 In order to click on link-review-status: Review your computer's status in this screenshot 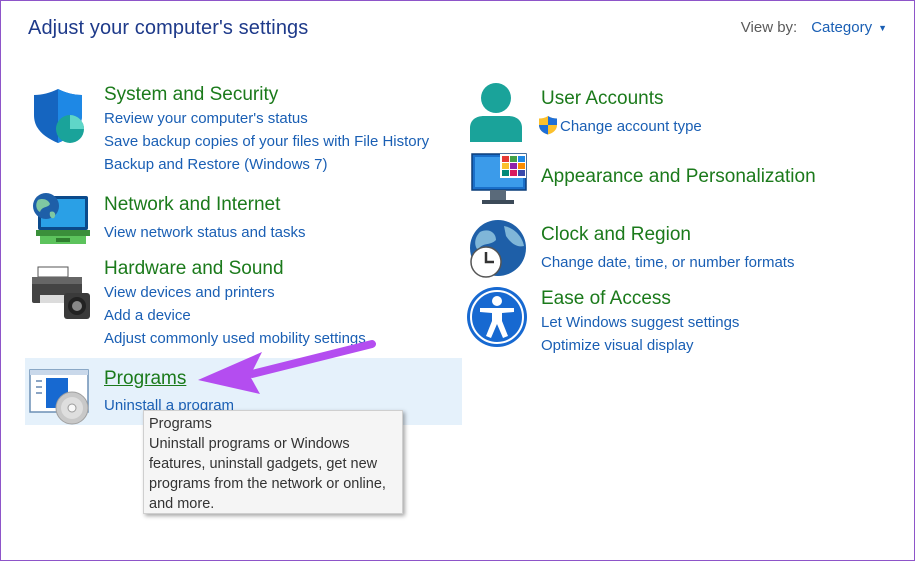, I will do `click(206, 118)`.